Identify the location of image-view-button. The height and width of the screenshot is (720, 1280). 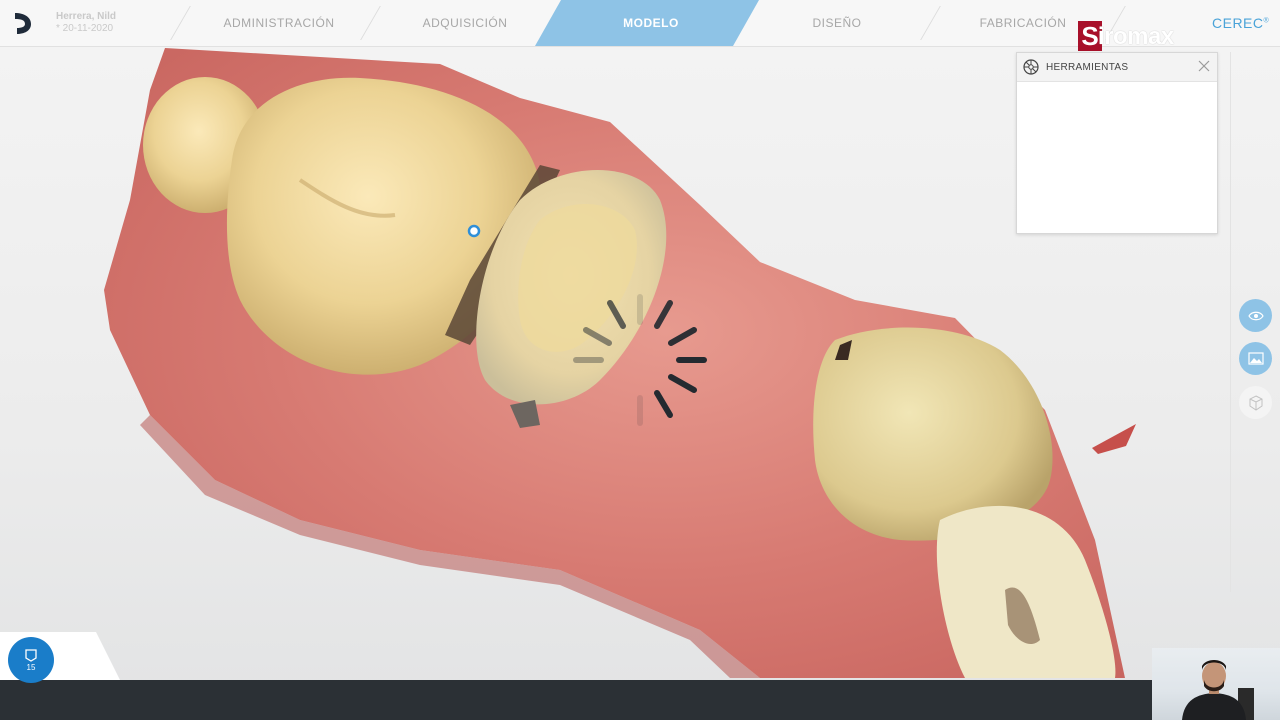
(1255, 358).